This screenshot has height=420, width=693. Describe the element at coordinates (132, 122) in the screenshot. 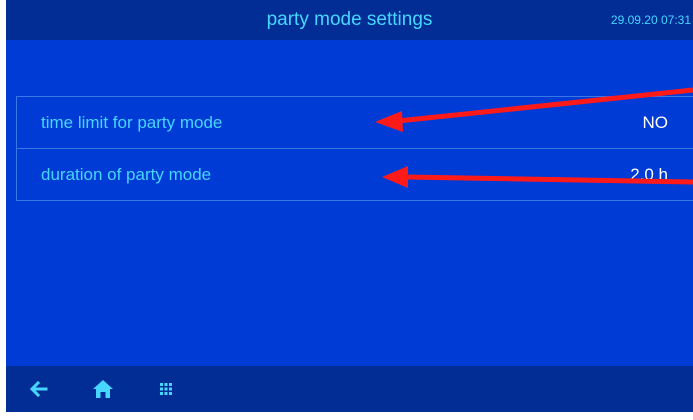

I see `setting-label-time-limit: time limit for party mode` at that location.